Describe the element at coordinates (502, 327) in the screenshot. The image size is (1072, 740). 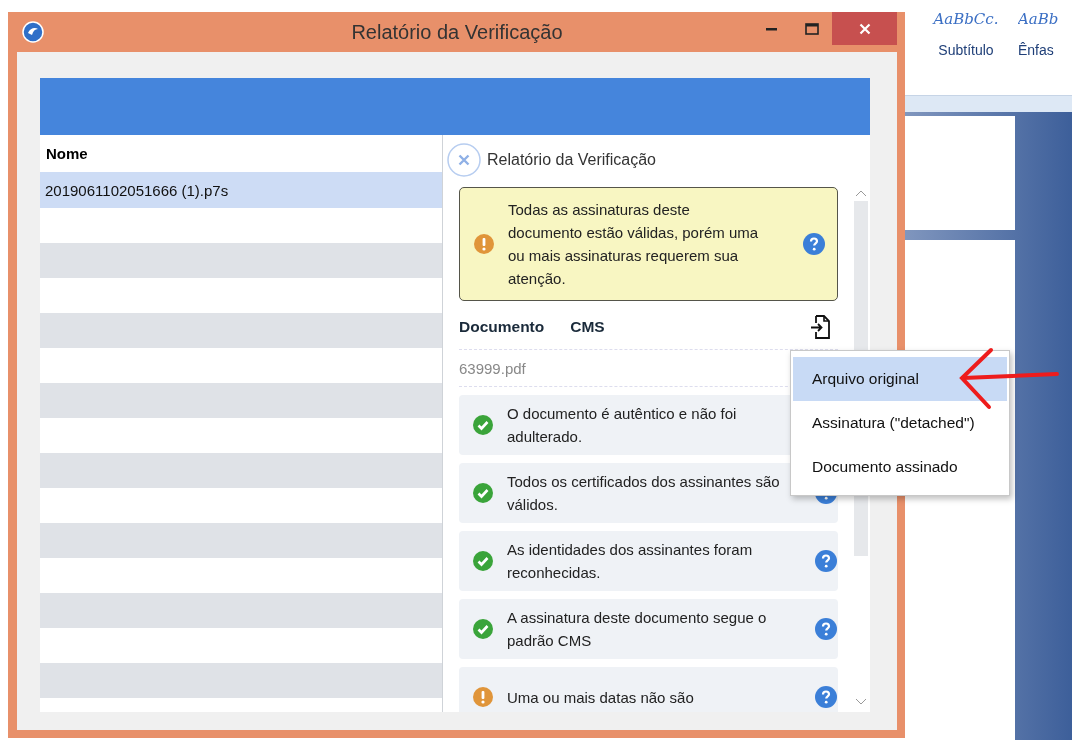
I see `section-label: Documento` at that location.